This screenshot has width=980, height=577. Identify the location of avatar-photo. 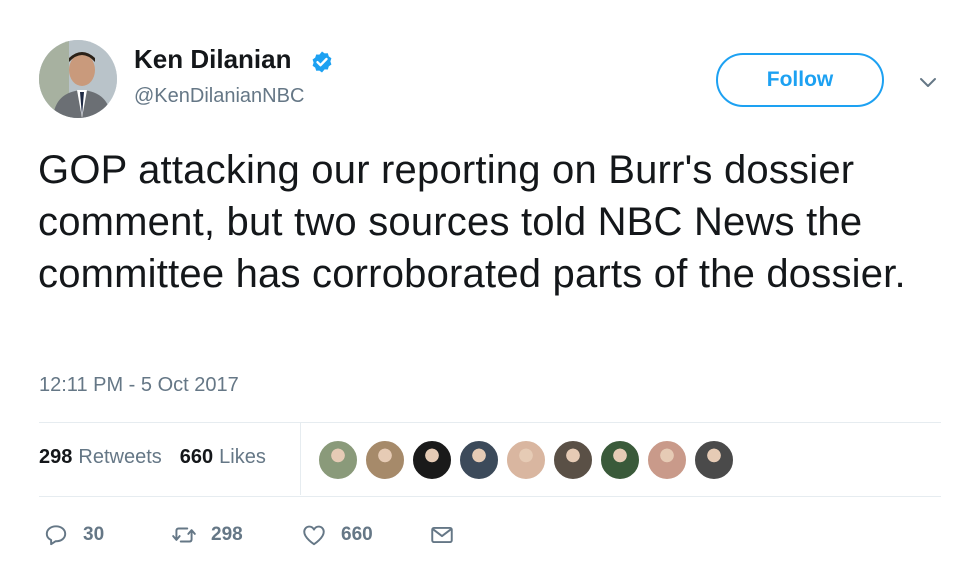
(78, 79).